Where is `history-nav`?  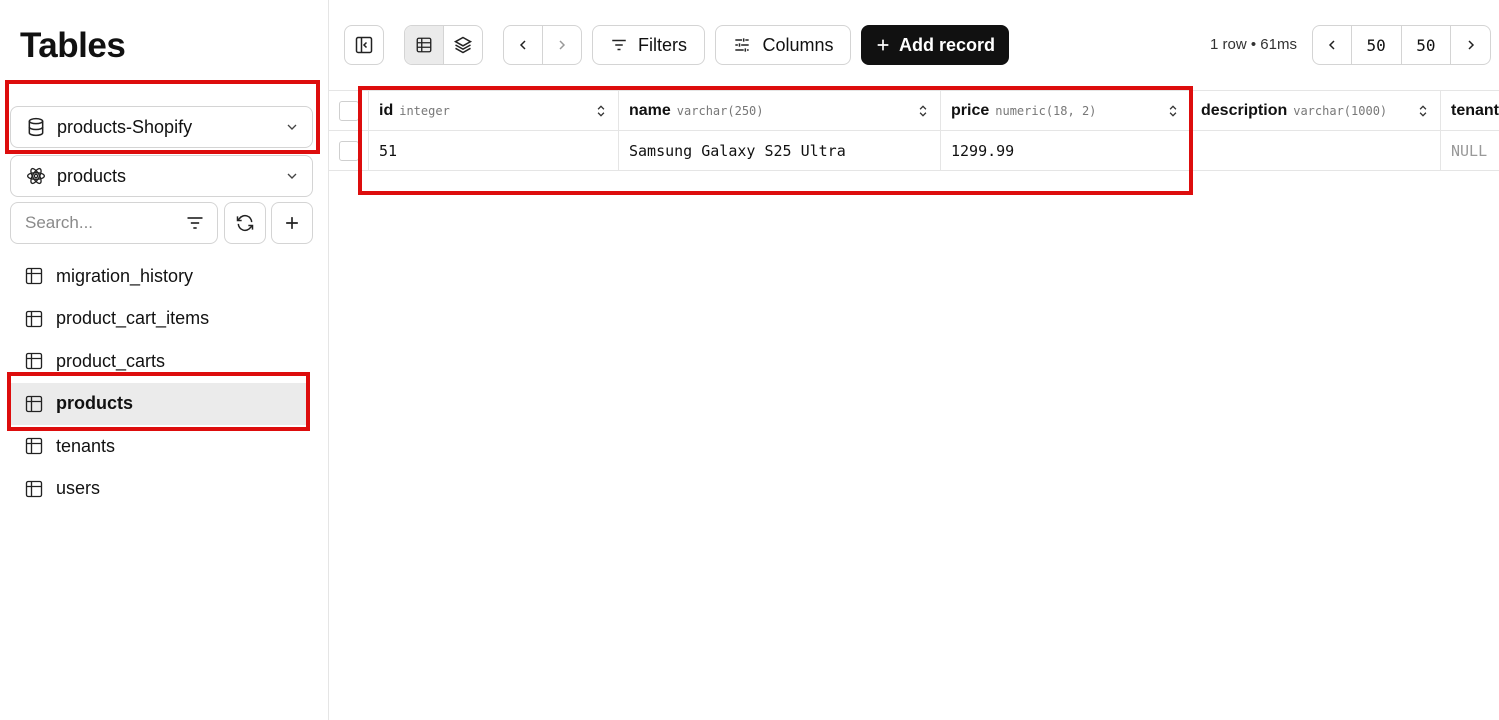
history-nav is located at coordinates (542, 45).